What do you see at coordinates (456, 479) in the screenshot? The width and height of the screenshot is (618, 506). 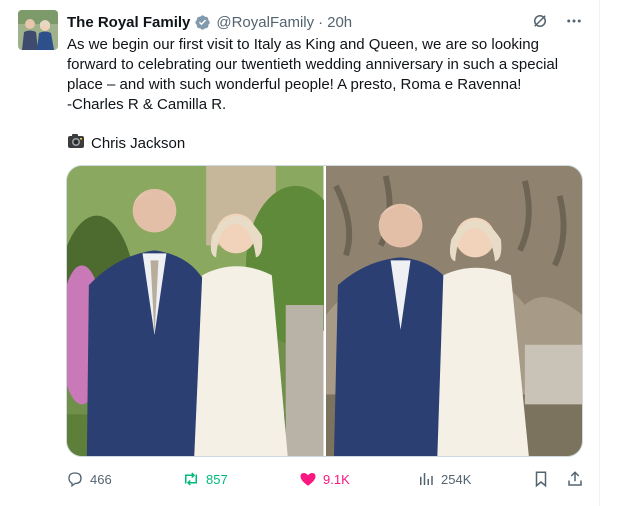 I see `views-count: 254K` at bounding box center [456, 479].